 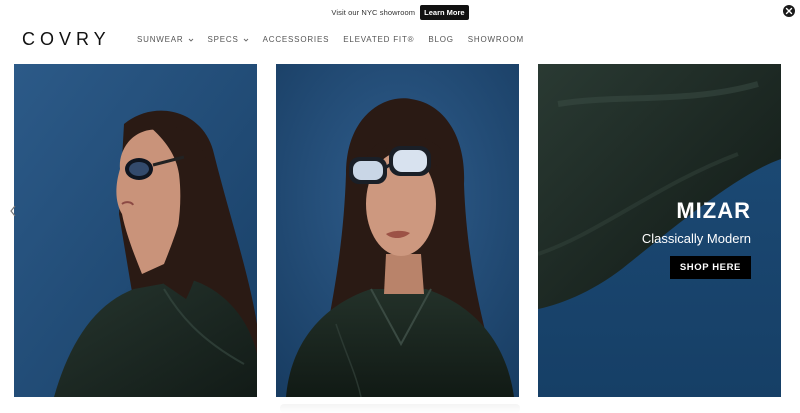 What do you see at coordinates (373, 12) in the screenshot?
I see `announcement-text: Visit our NYC showroom` at bounding box center [373, 12].